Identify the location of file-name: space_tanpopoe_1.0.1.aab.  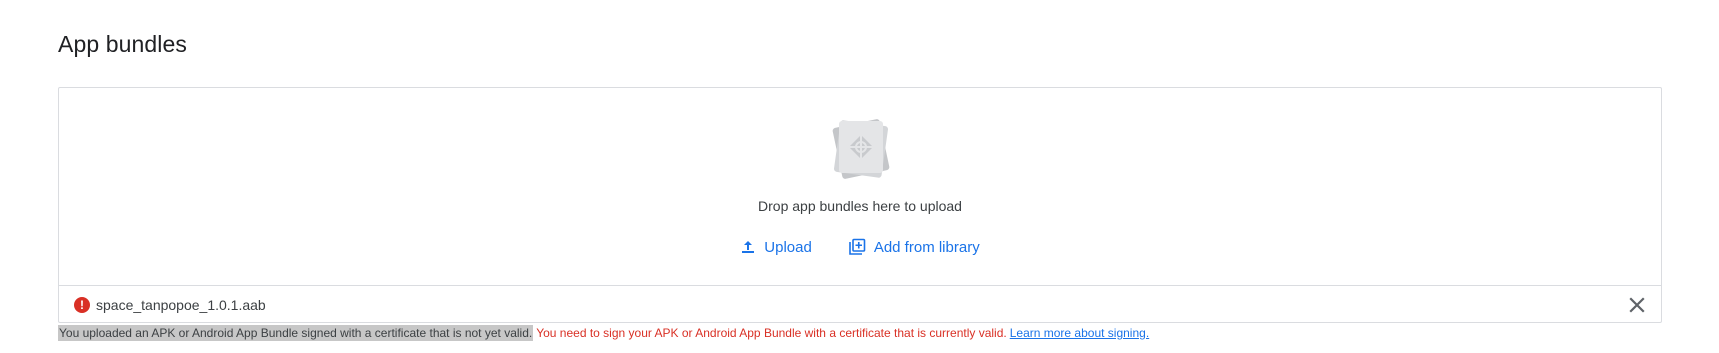
(181, 304).